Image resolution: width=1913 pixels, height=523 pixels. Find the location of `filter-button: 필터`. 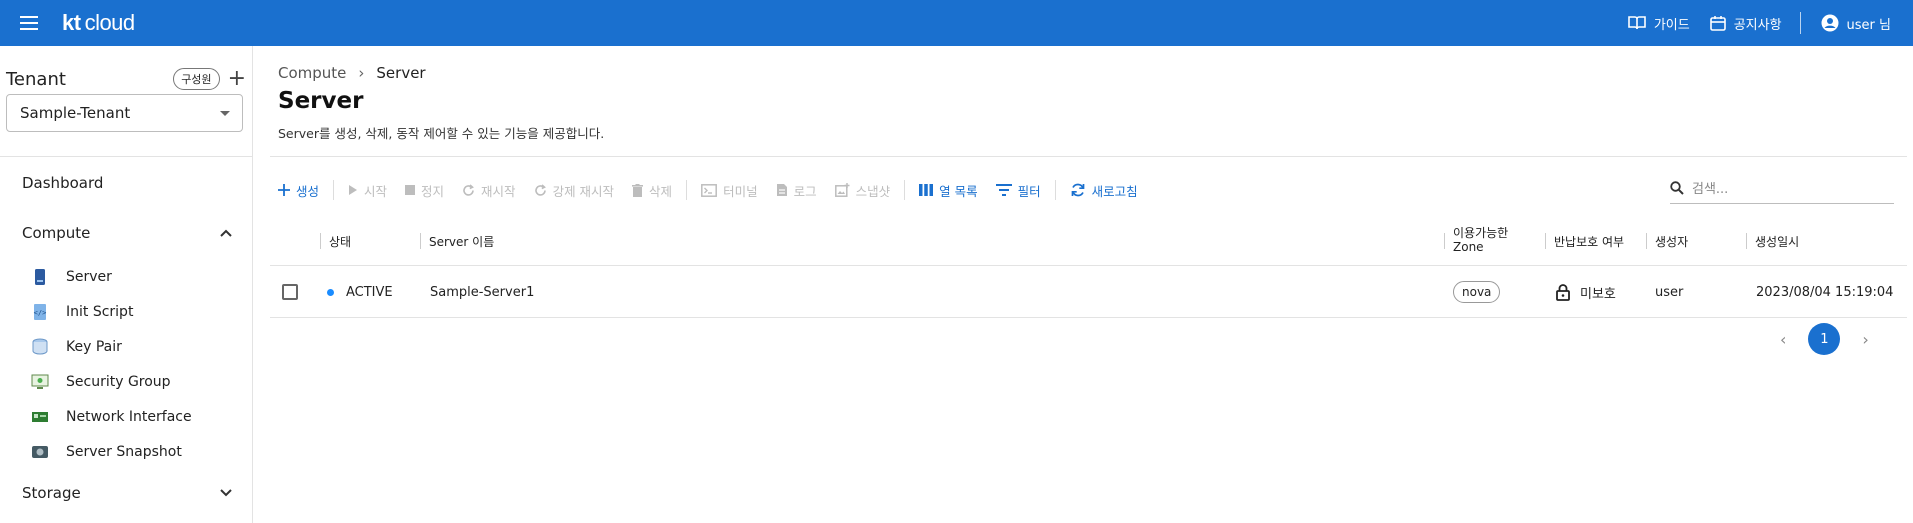

filter-button: 필터 is located at coordinates (1018, 190).